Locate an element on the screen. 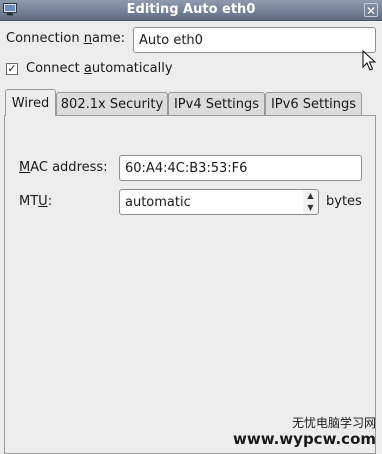 The image size is (382, 454). spin-up-icon: ▲ is located at coordinates (310, 196).